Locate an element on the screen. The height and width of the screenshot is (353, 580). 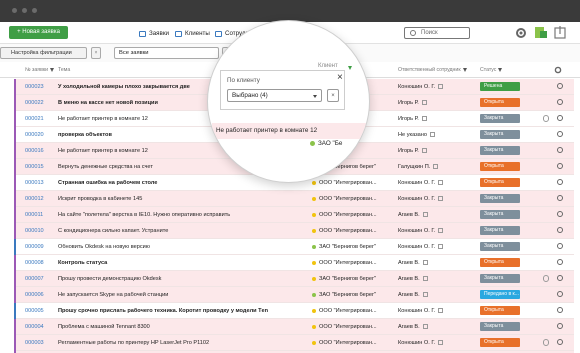
request-id-link: 000011 is located at coordinates (34, 215).